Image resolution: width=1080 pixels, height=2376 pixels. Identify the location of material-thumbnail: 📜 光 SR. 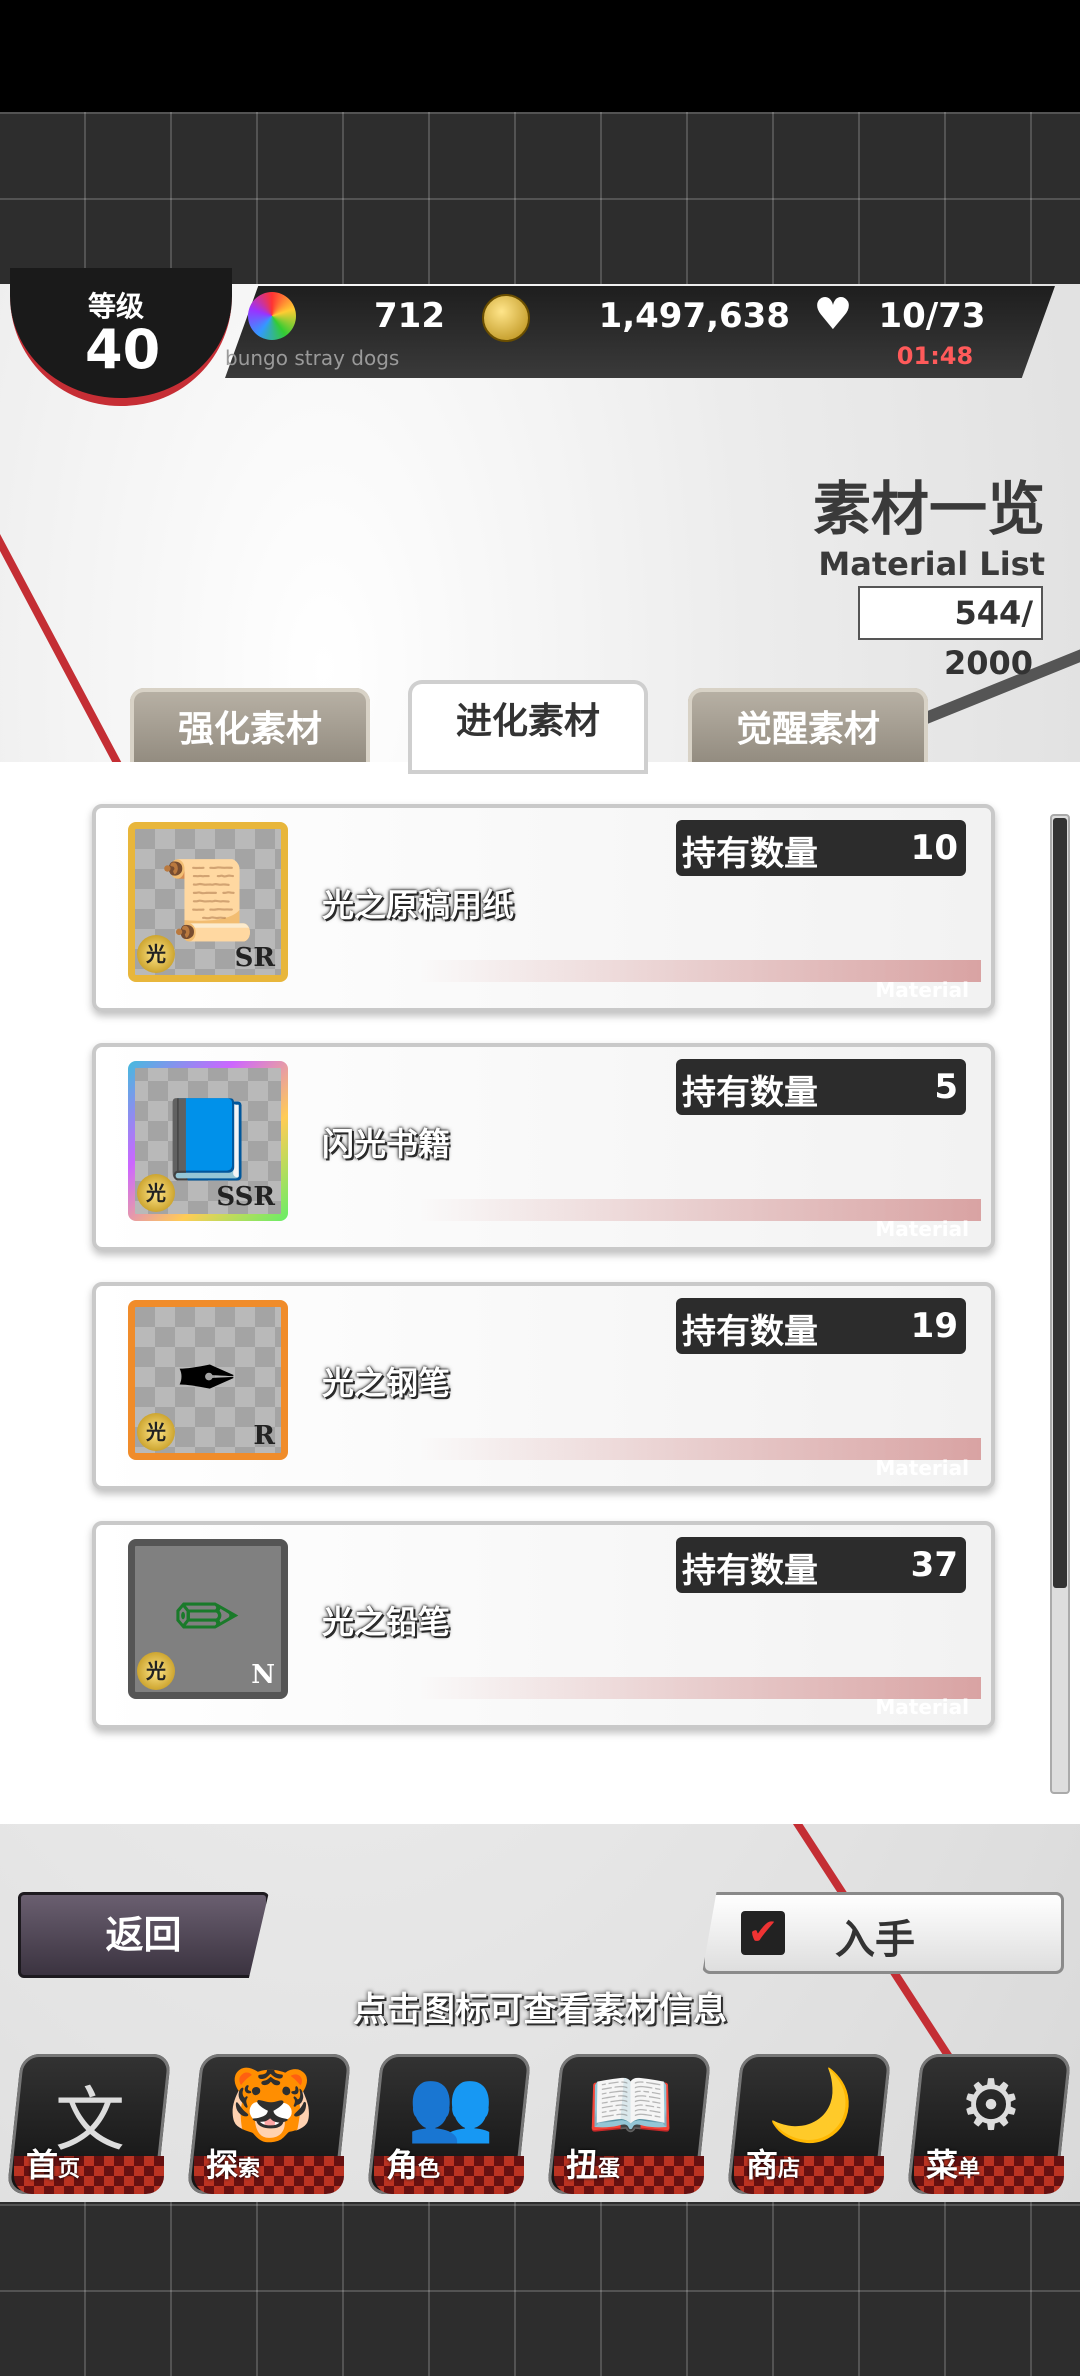
(208, 902).